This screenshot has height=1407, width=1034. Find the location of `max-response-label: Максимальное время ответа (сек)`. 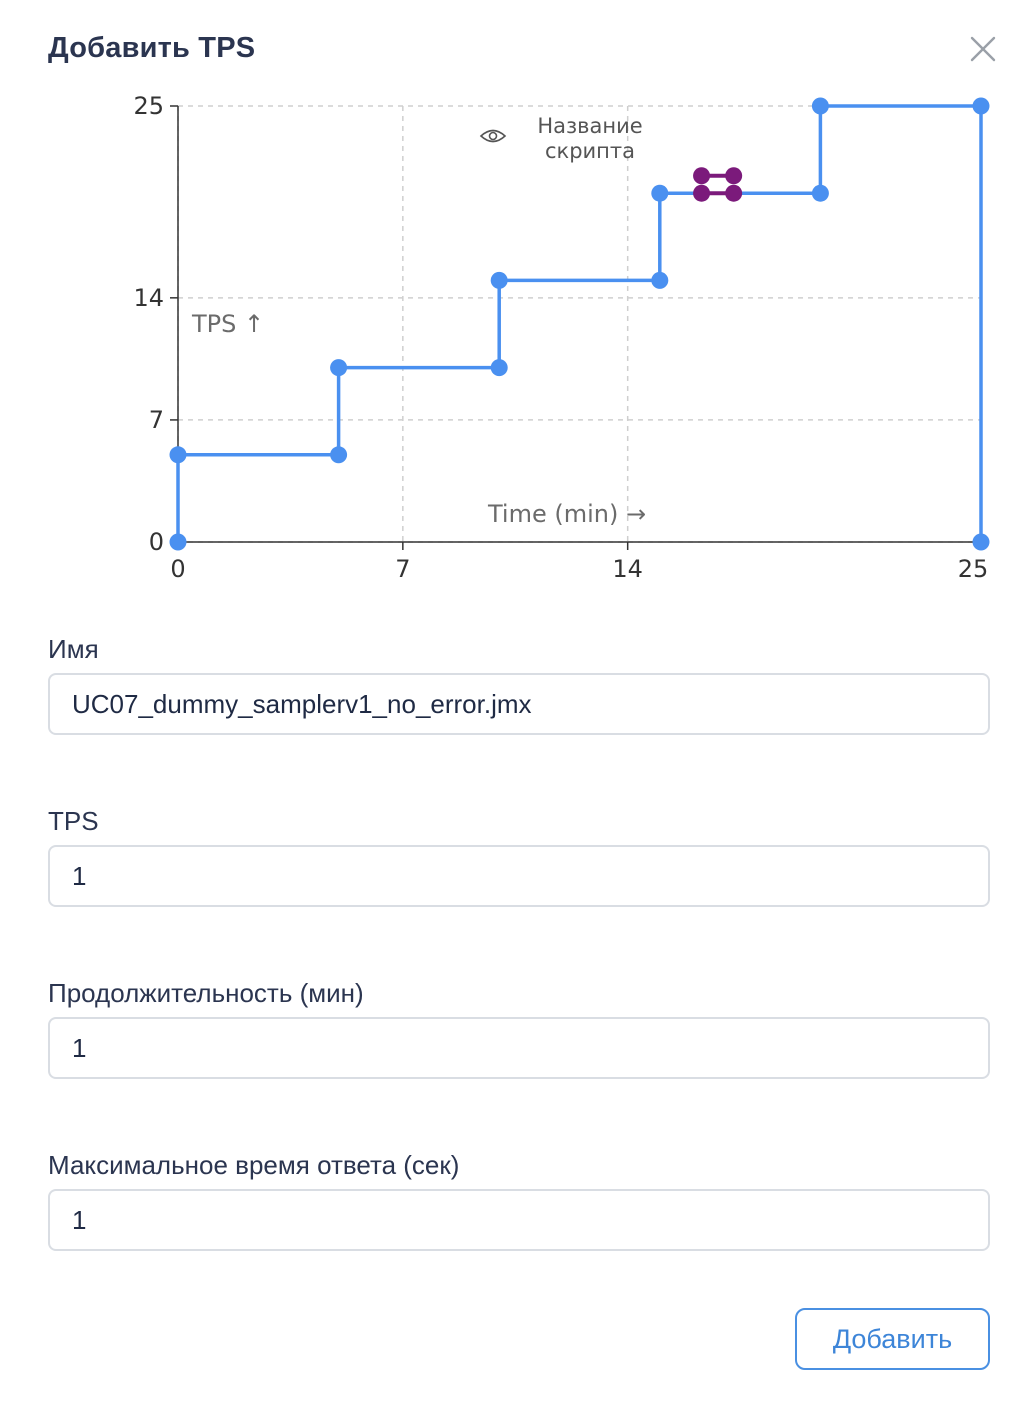

max-response-label: Максимальное время ответа (сек) is located at coordinates (254, 1165).